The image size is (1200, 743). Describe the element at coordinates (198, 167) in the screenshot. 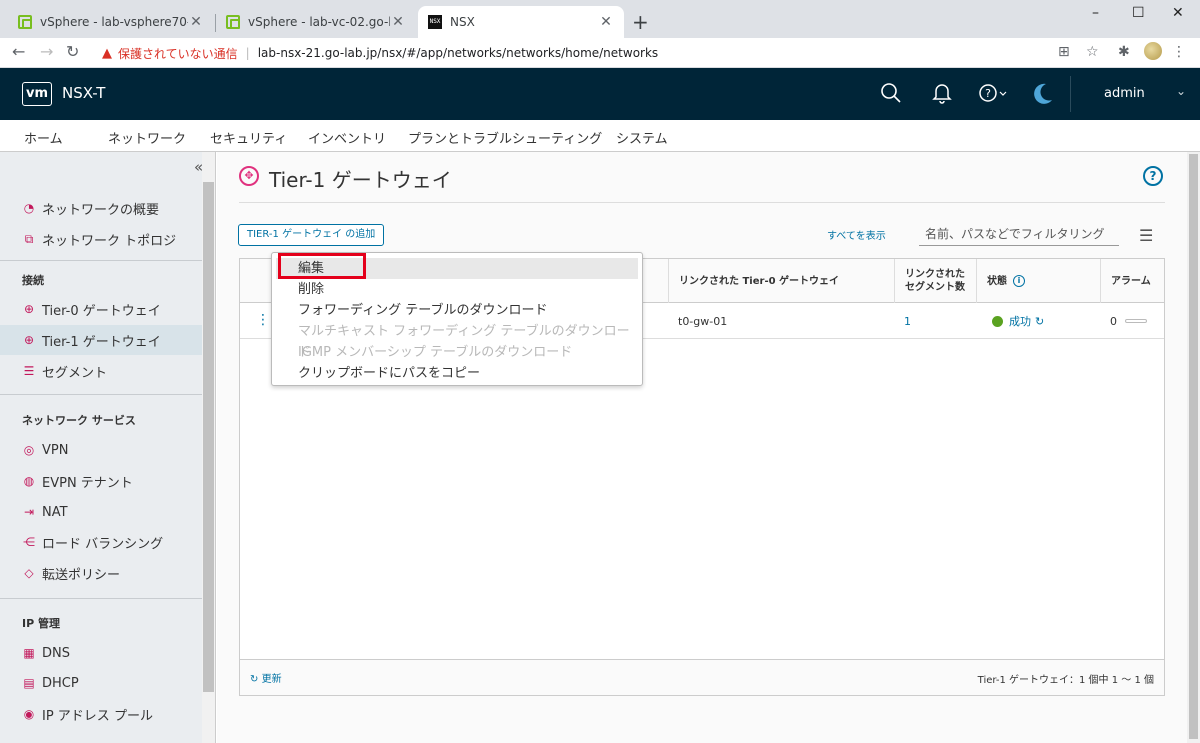

I see `collapse-sidebar-icon: «` at that location.